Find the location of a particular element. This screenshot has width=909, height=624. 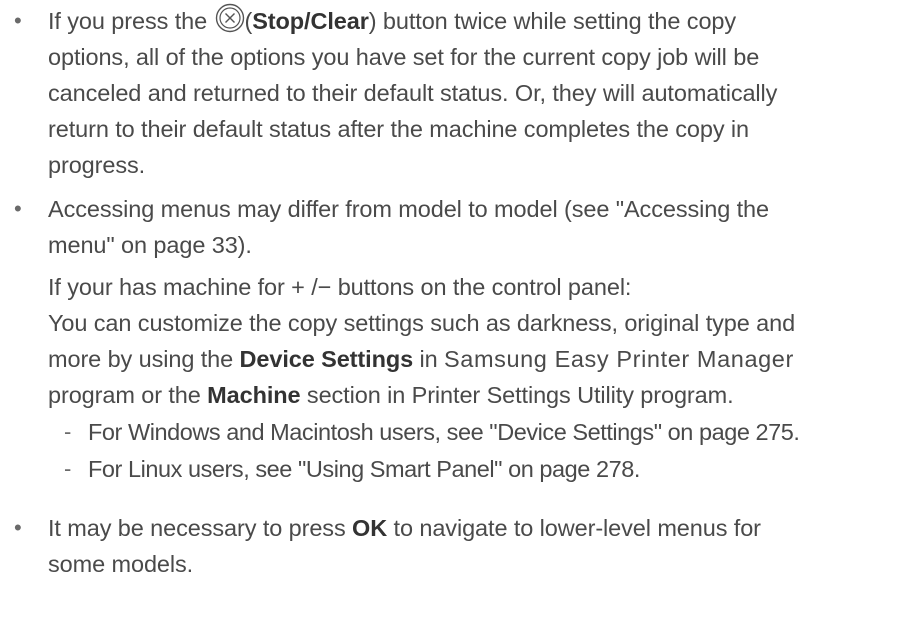

stop-clear-icon is located at coordinates (230, 18).